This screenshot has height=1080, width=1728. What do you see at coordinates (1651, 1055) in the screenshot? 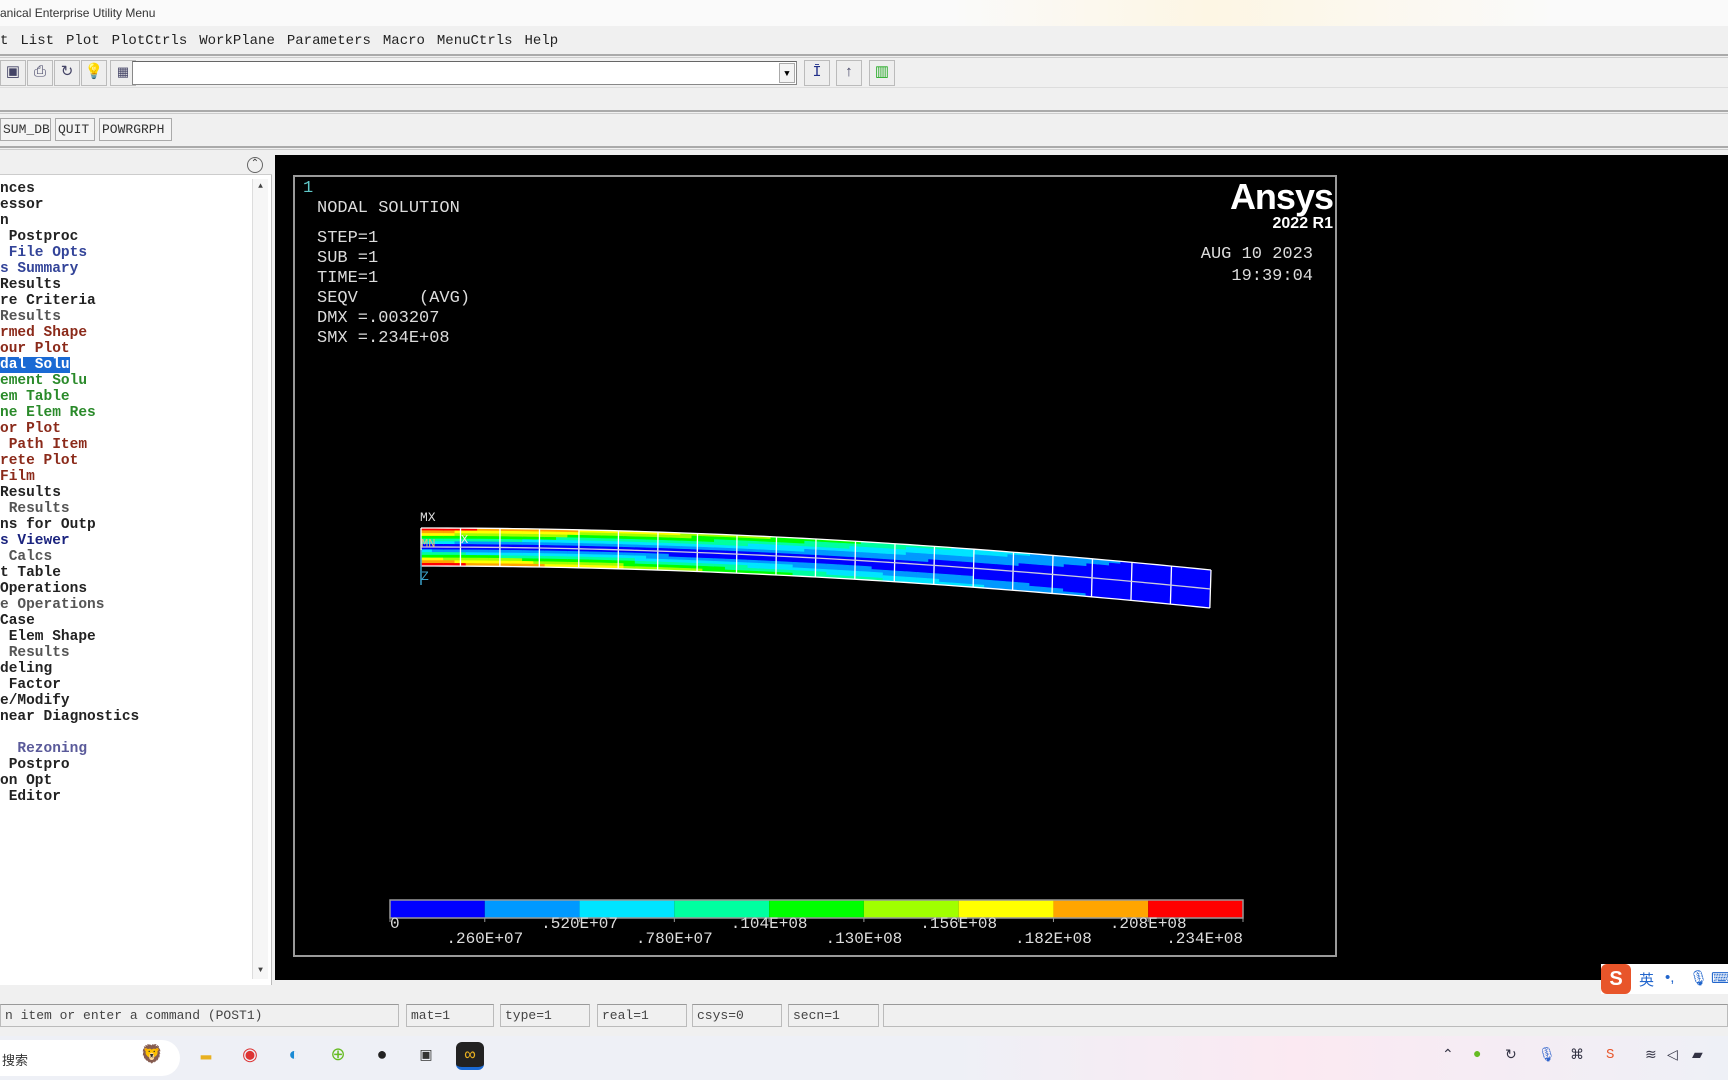
I see `wifi-icon: ≋` at bounding box center [1651, 1055].